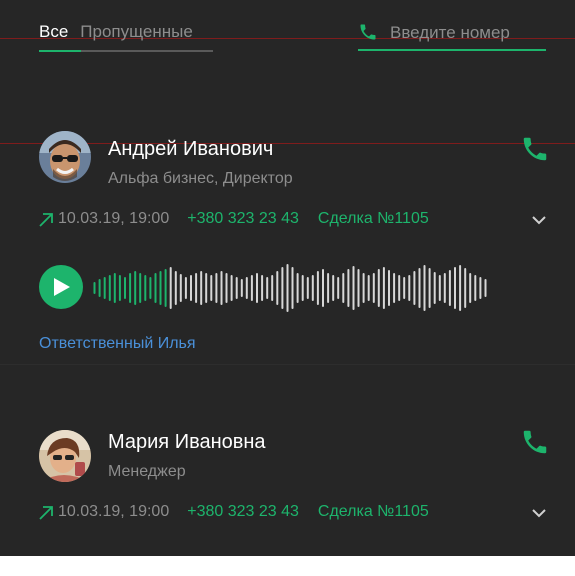  I want to click on tab-bar: Все Пропущенные, so click(116, 37).